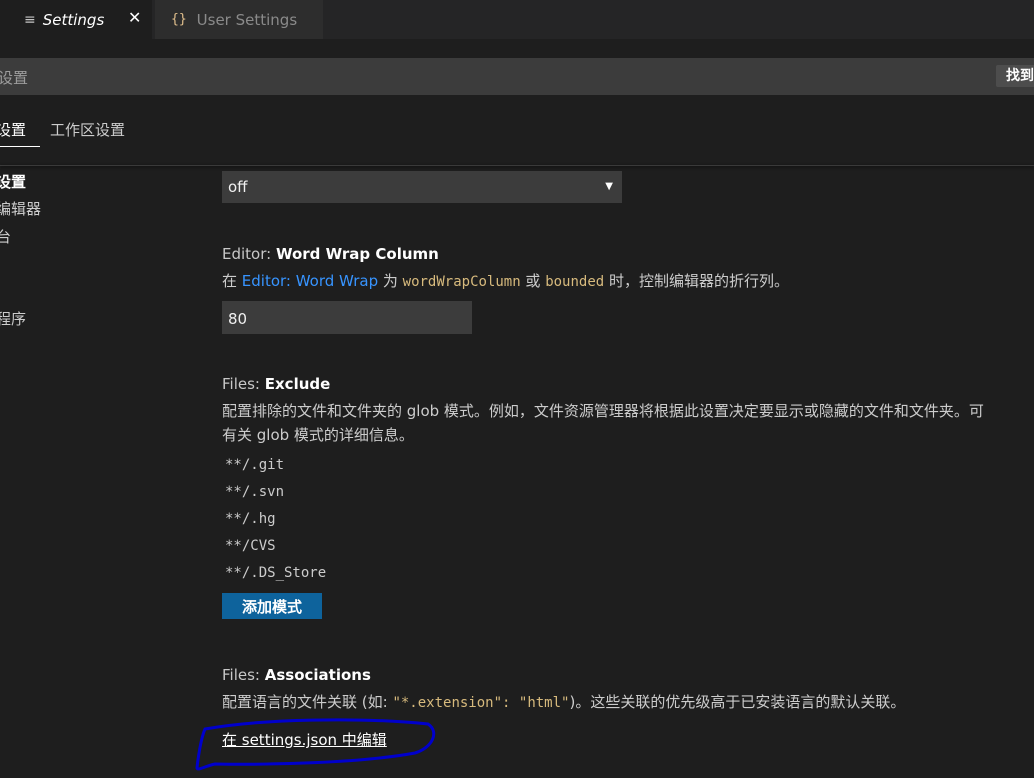 This screenshot has height=778, width=1034. I want to click on exclude-pattern-item: **/.DS_Store, so click(275, 573).